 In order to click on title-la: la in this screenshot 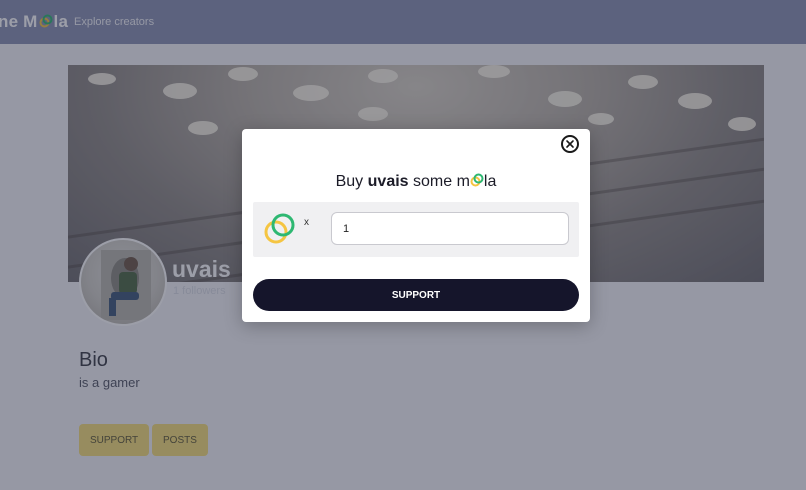, I will do `click(490, 181)`.